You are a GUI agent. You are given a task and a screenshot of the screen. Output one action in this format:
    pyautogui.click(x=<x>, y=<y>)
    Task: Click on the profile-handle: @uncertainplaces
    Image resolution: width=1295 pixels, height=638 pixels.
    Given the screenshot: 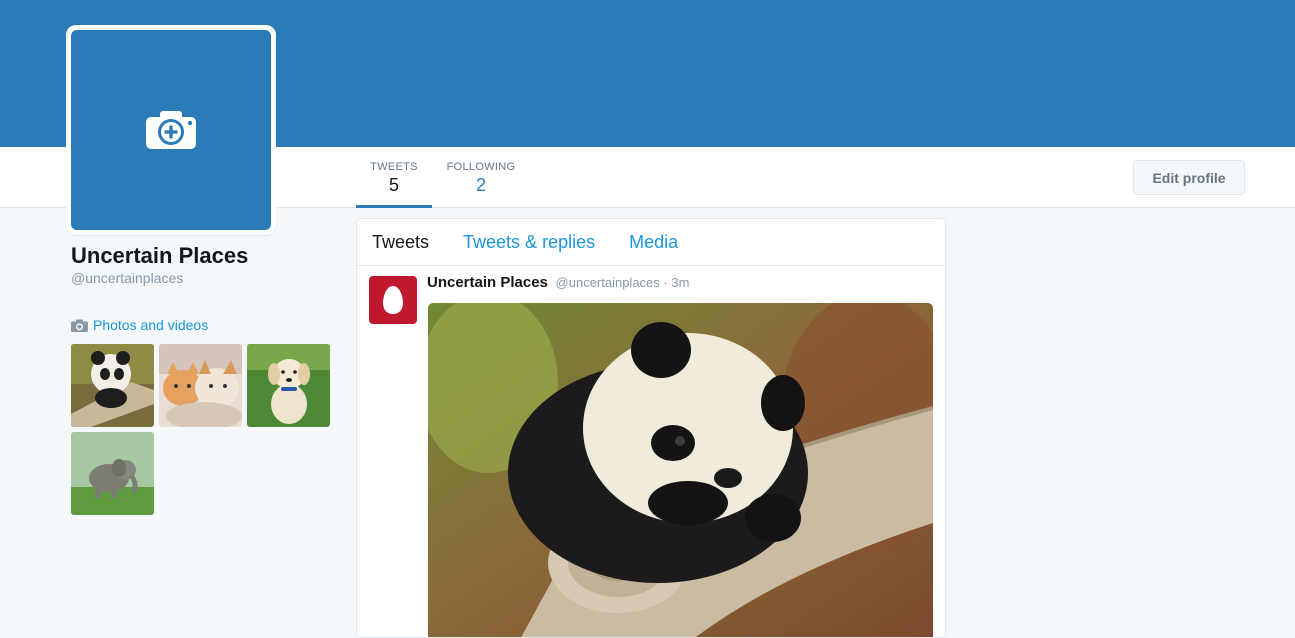 What is the action you would take?
    pyautogui.click(x=127, y=278)
    